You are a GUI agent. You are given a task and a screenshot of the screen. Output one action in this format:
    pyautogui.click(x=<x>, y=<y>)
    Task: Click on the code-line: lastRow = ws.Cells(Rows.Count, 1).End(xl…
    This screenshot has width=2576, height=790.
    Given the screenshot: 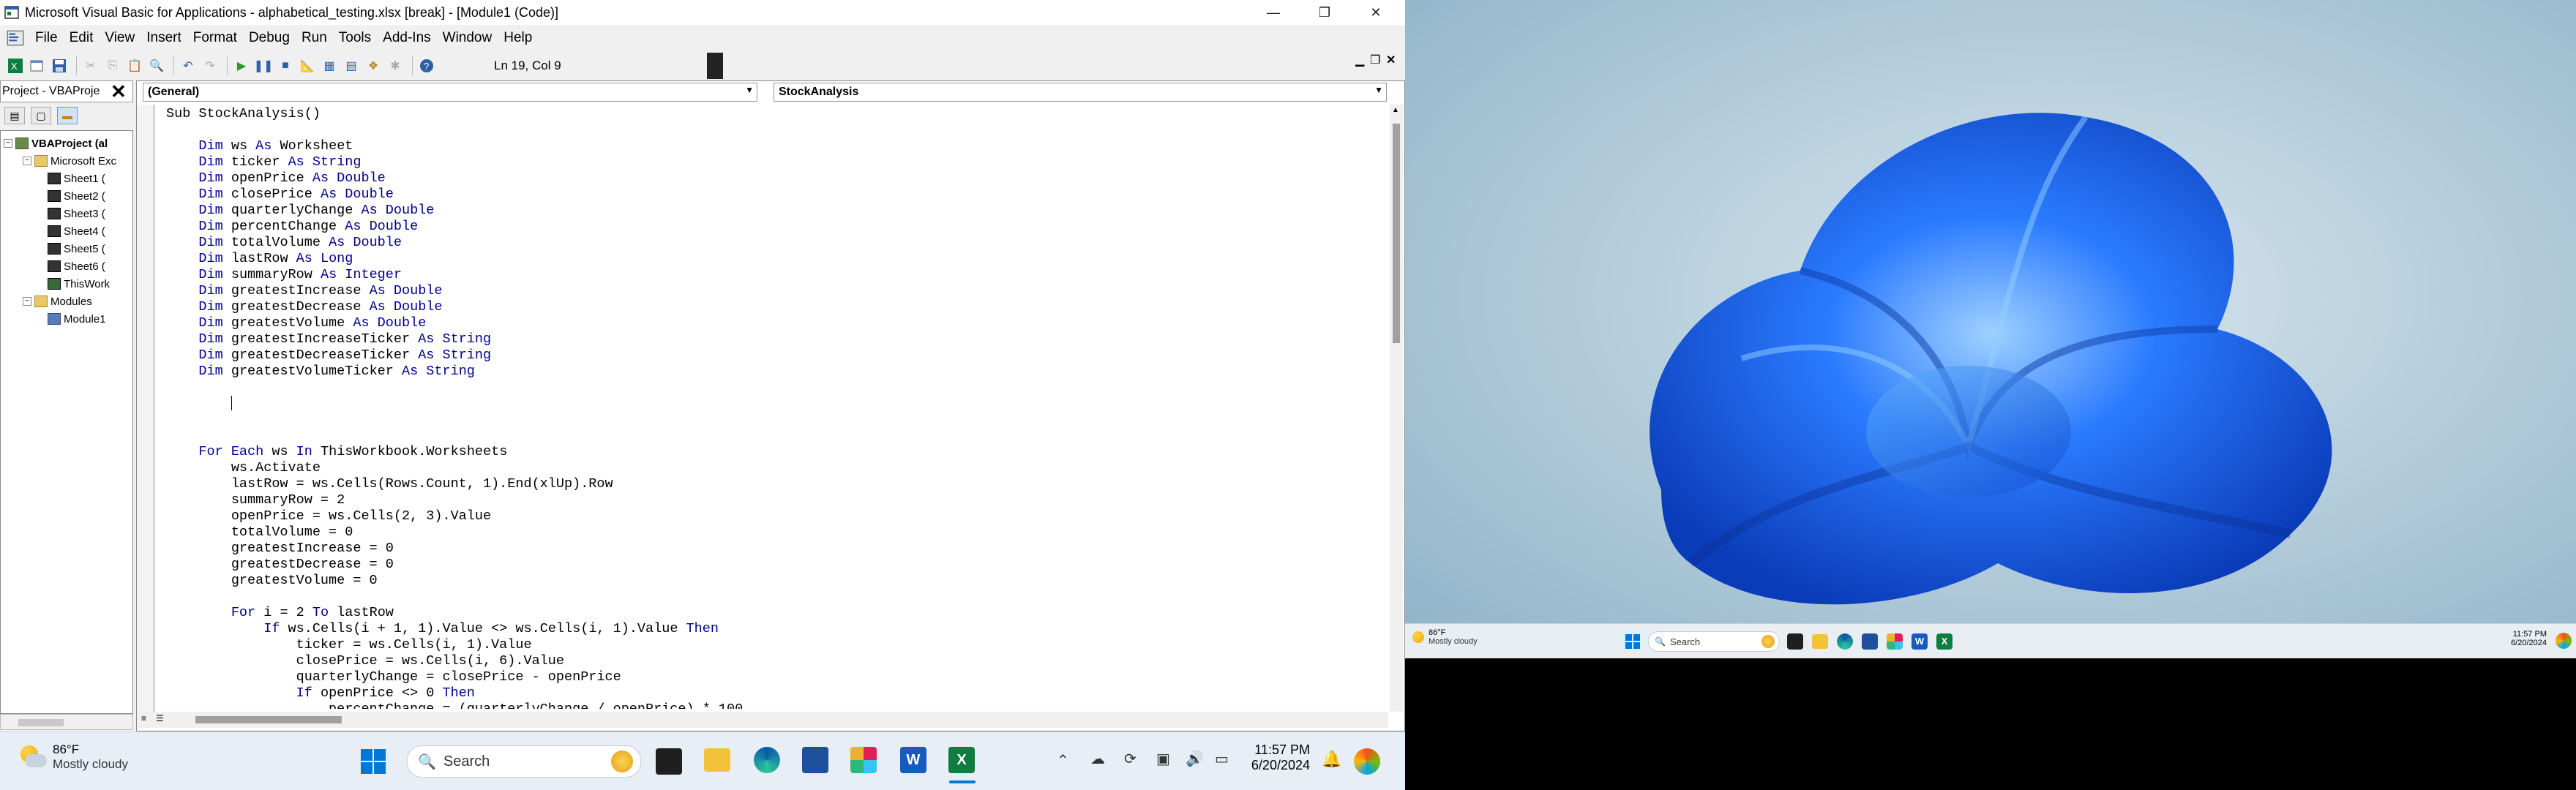 What is the action you would take?
    pyautogui.click(x=773, y=484)
    